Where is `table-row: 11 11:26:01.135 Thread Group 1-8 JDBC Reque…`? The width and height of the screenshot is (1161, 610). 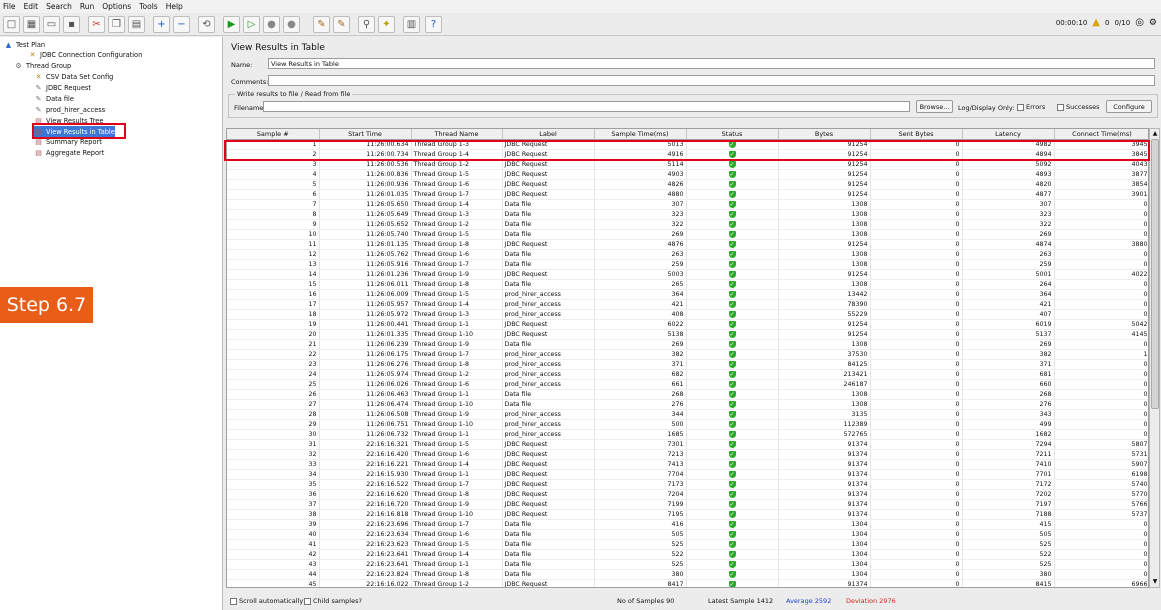 table-row: 11 11:26:01.135 Thread Group 1-8 JDBC Reque… is located at coordinates (687, 244).